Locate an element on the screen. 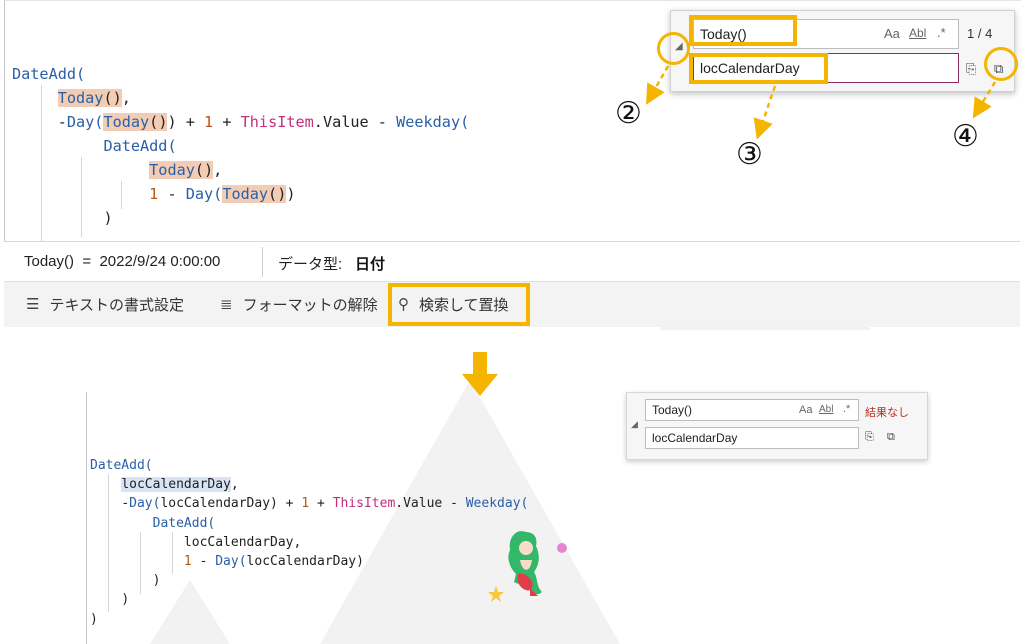 Image resolution: width=1024 pixels, height=644 pixels. whole-word-icon: Abl is located at coordinates (826, 409).